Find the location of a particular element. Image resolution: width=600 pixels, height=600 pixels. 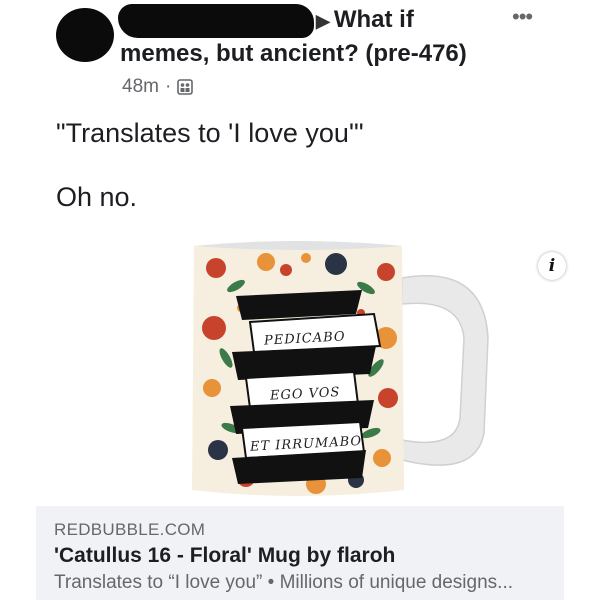

post-meta: 48m · is located at coordinates (158, 87).